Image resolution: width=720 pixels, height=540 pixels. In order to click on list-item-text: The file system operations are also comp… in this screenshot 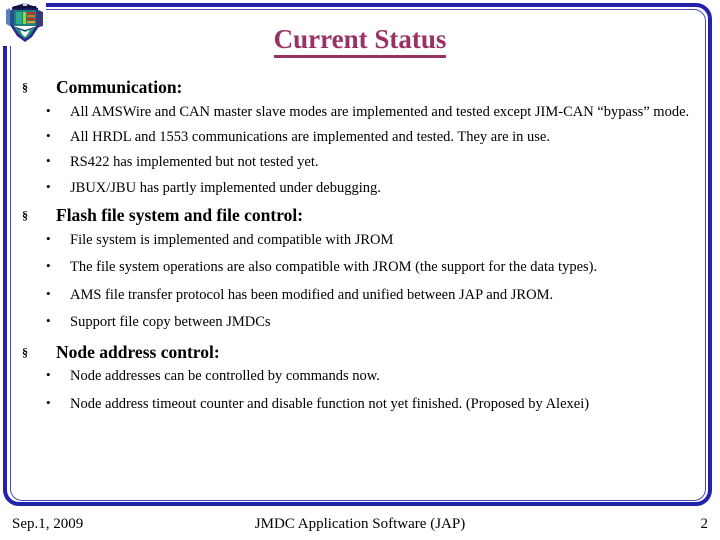, I will do `click(334, 267)`.